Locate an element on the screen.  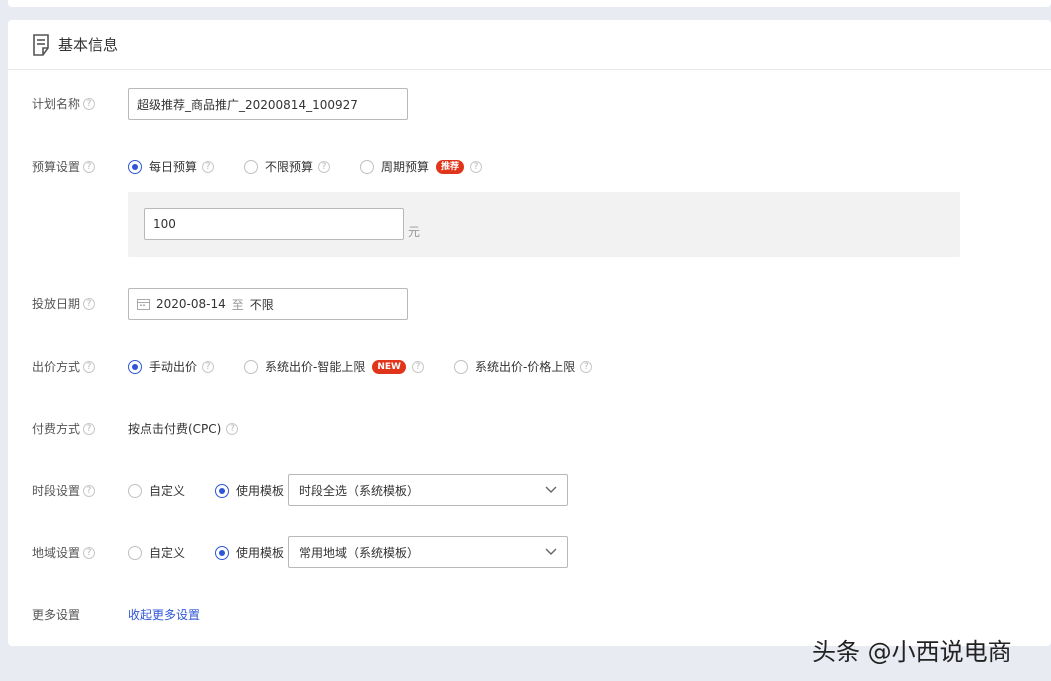
region-template-select: 常用地域（系统模板） is located at coordinates (428, 552).